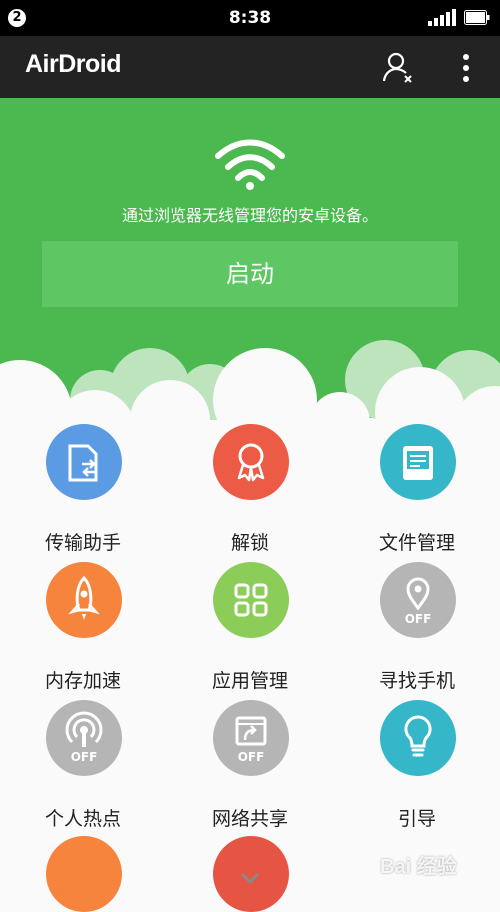 This screenshot has height=912, width=500. Describe the element at coordinates (418, 600) in the screenshot. I see `location-pin-icon: OFF` at that location.